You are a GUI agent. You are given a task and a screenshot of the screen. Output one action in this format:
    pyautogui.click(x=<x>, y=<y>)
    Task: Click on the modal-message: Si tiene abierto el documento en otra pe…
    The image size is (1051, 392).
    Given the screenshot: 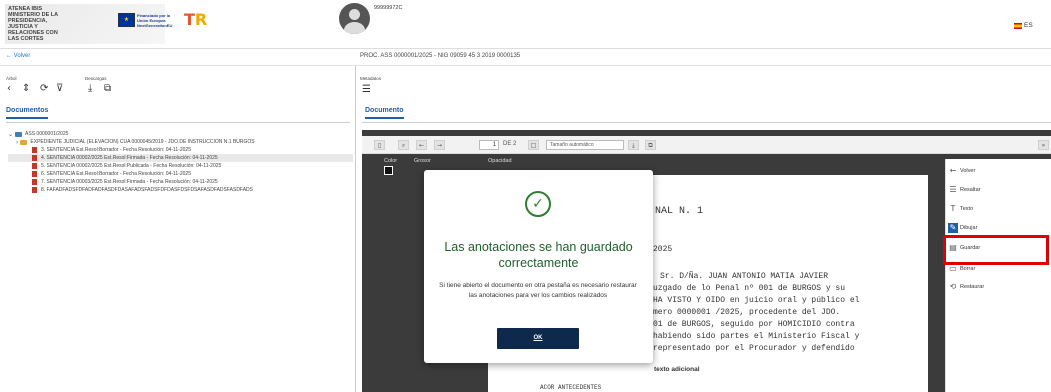 What is the action you would take?
    pyautogui.click(x=538, y=290)
    